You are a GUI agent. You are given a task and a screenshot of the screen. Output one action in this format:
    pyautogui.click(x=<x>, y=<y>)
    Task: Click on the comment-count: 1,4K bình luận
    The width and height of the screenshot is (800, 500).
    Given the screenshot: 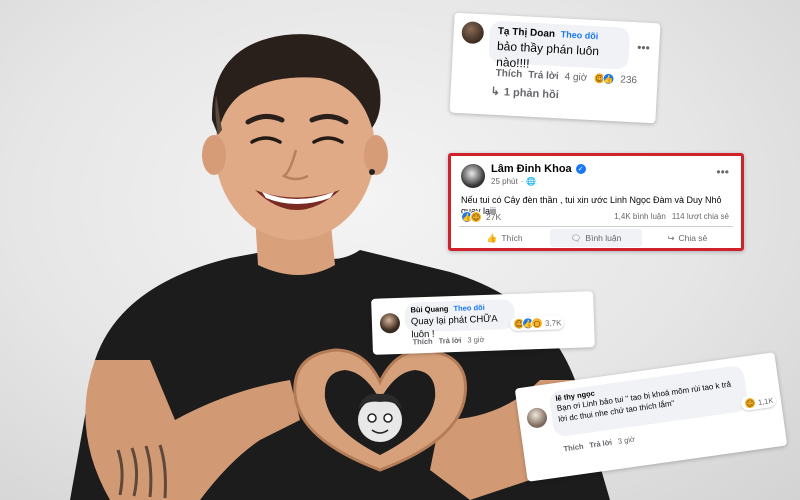 What is the action you would take?
    pyautogui.click(x=640, y=216)
    